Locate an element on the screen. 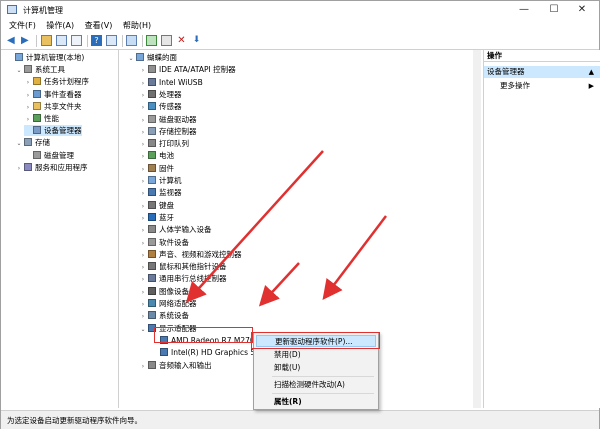  arrow-left is located at coordinates (254, 226).